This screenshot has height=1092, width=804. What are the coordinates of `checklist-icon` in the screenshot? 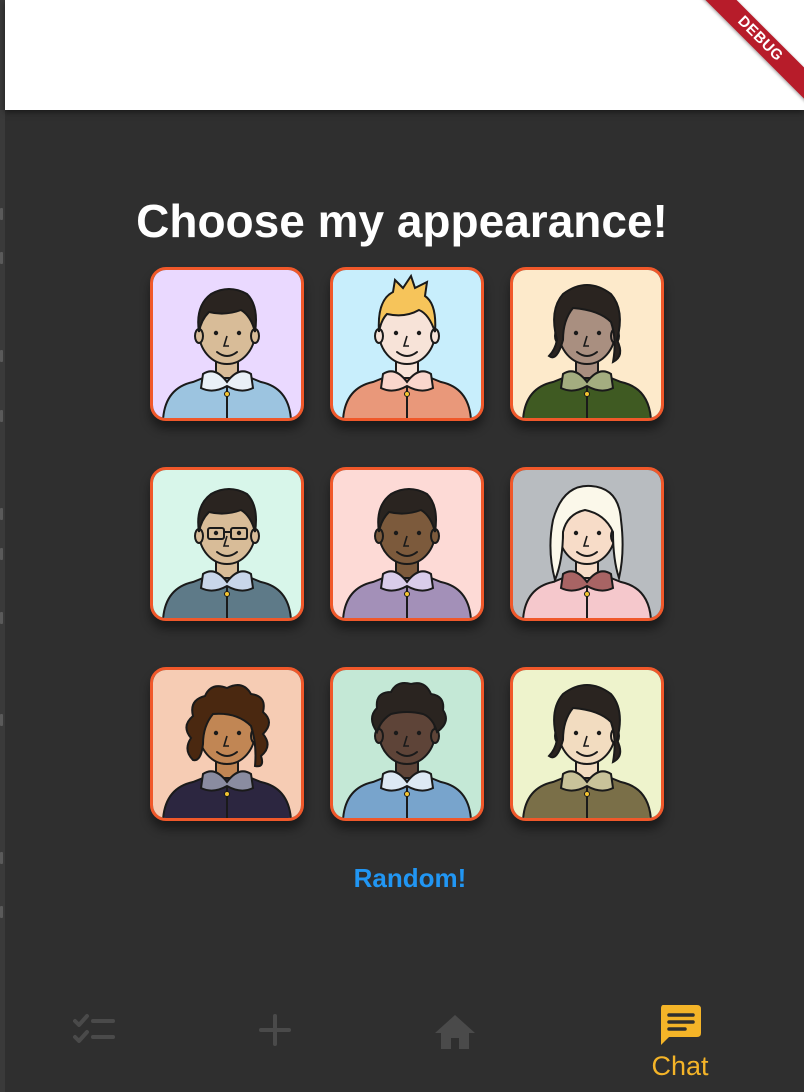 It's located at (94, 1028).